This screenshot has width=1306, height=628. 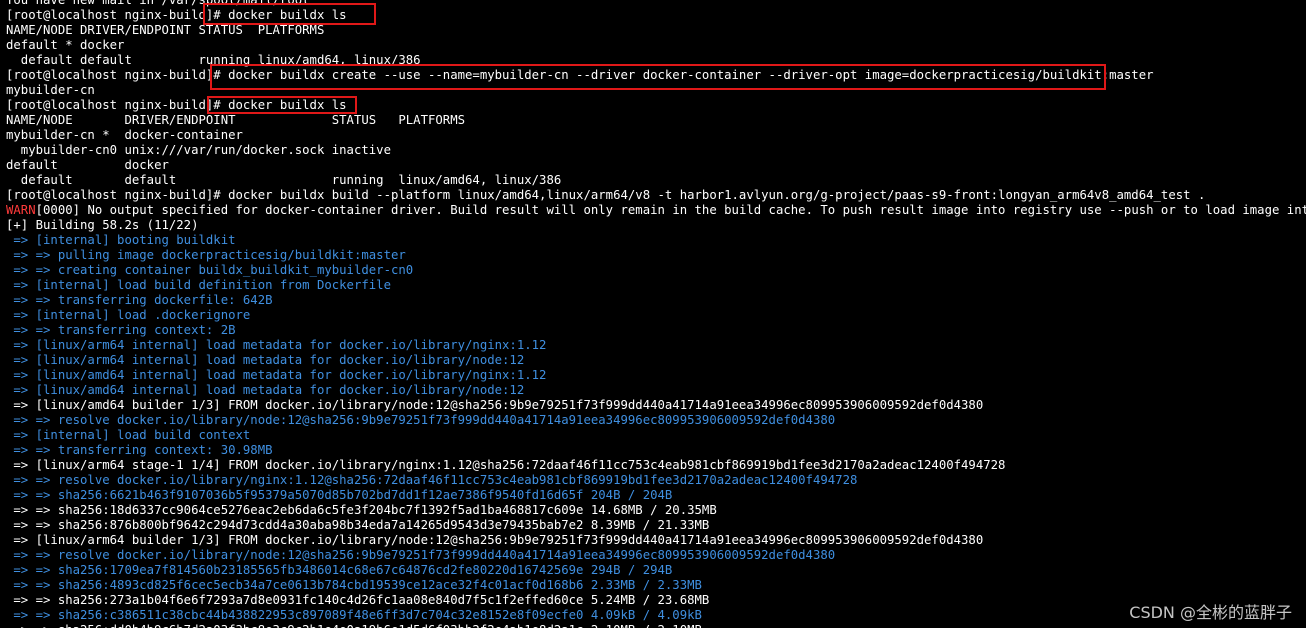 I want to click on terminal-line-text: => => transferring context: 30.98MB, so click(x=139, y=450).